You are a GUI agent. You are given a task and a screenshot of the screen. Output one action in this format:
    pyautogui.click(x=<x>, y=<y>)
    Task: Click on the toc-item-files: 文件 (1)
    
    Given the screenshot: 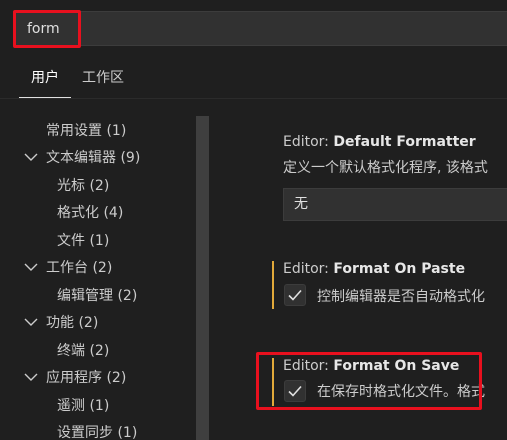 What is the action you would take?
    pyautogui.click(x=83, y=241)
    